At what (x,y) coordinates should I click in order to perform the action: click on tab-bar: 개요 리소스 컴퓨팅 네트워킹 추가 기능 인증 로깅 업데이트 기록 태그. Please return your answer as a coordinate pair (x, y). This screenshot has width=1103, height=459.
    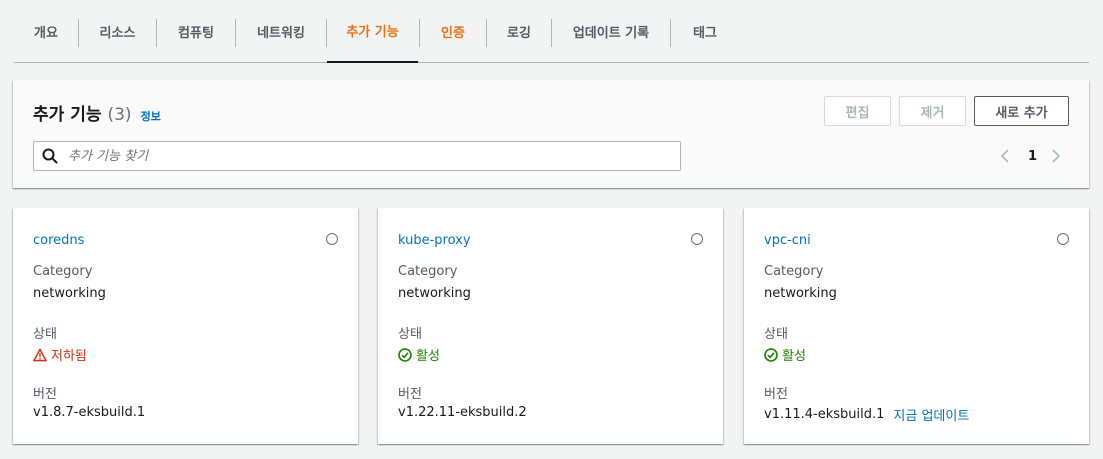
    Looking at the image, I should click on (551, 31).